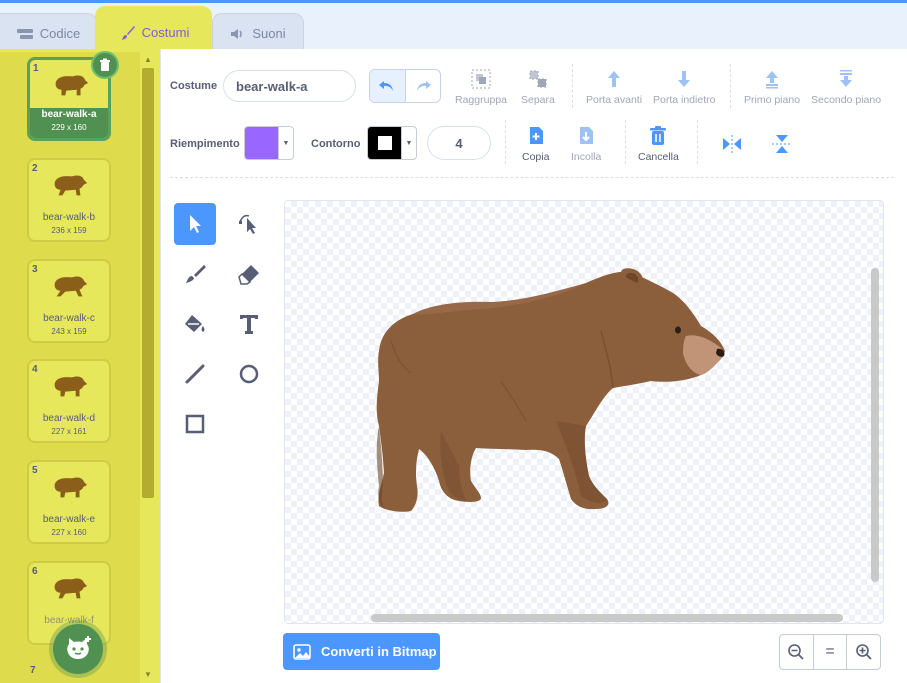 The width and height of the screenshot is (907, 683). Describe the element at coordinates (36, 68) in the screenshot. I see `costume-number: 1` at that location.